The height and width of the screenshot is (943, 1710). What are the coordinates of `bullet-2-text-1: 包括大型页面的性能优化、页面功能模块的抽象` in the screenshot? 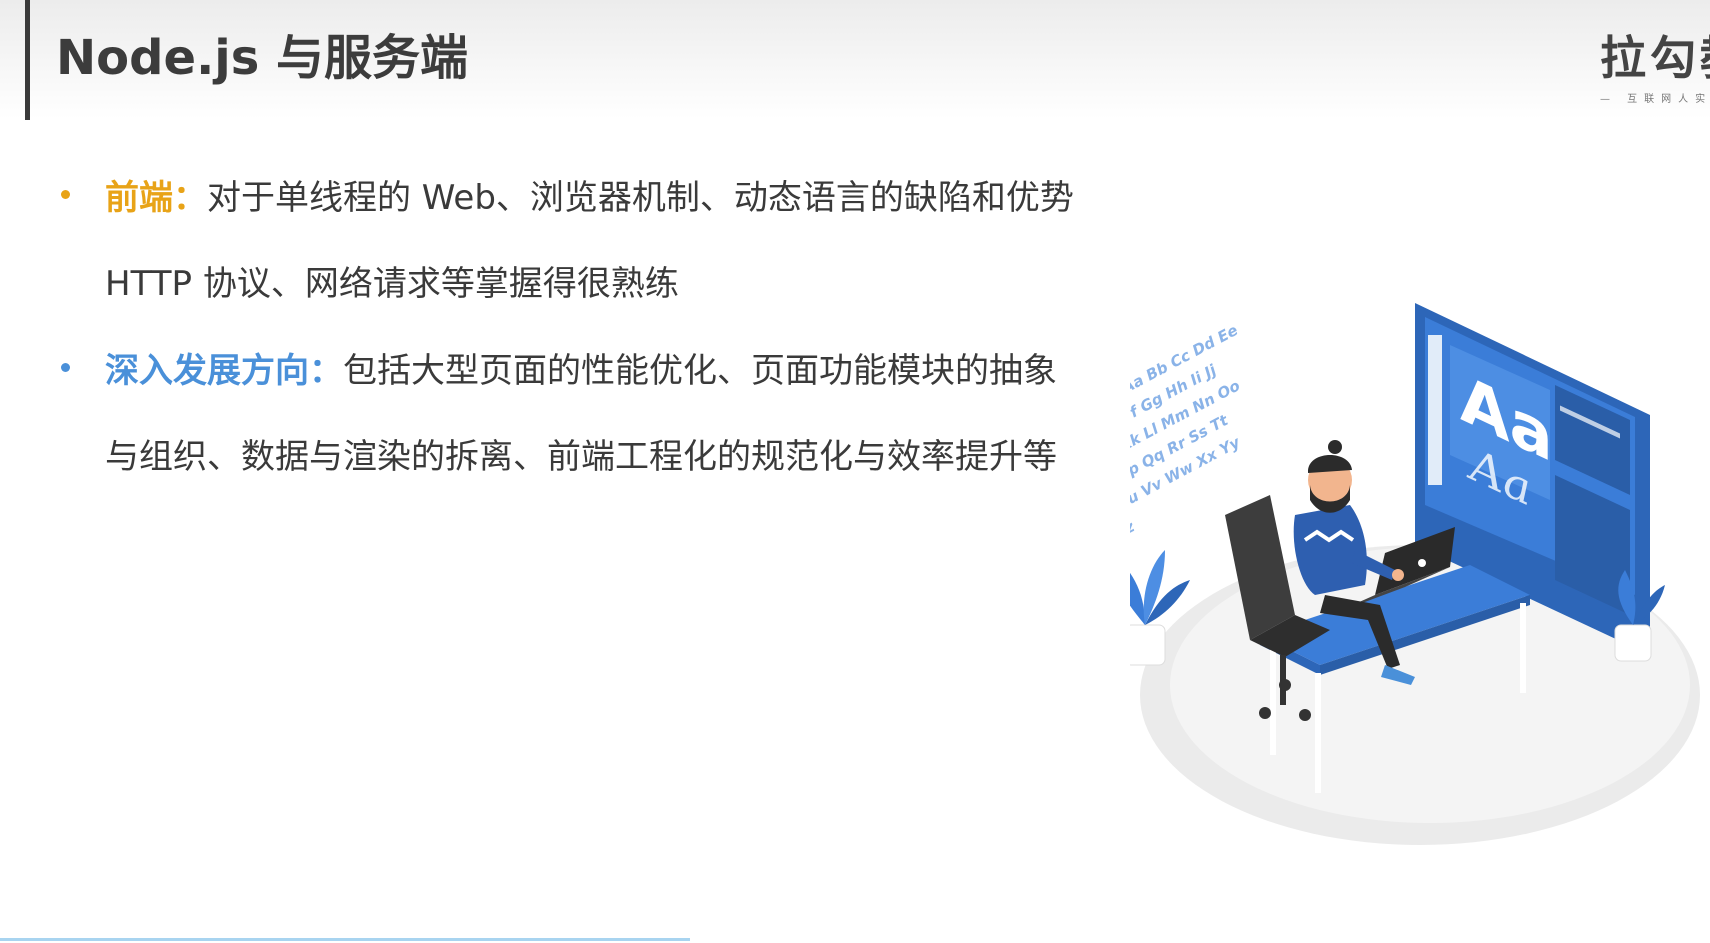 It's located at (700, 371).